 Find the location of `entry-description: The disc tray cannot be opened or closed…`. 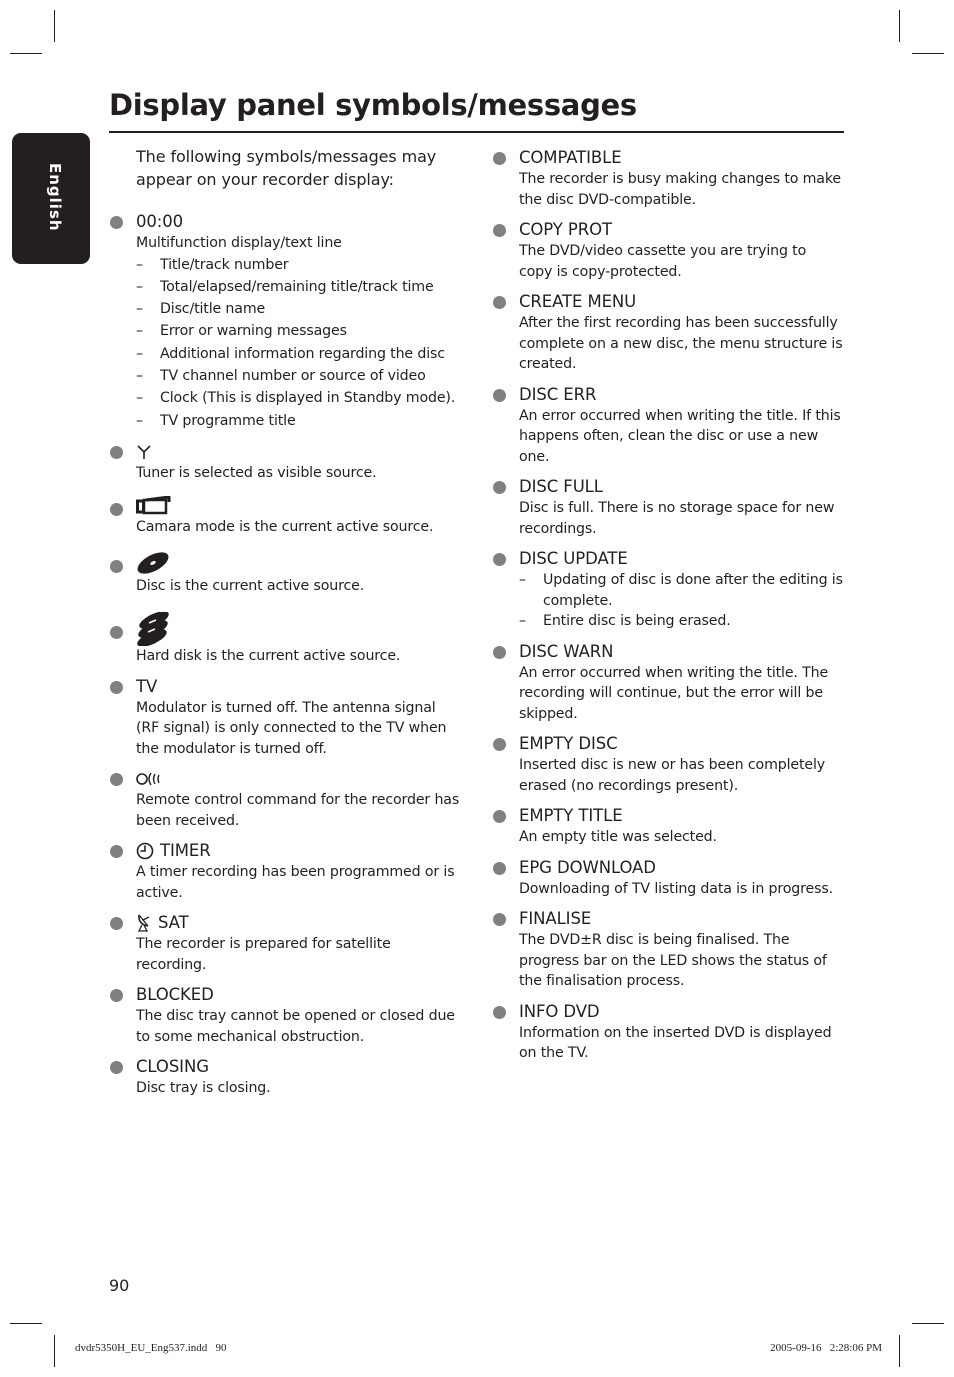

entry-description: The disc tray cannot be opened or closed… is located at coordinates (295, 1026).